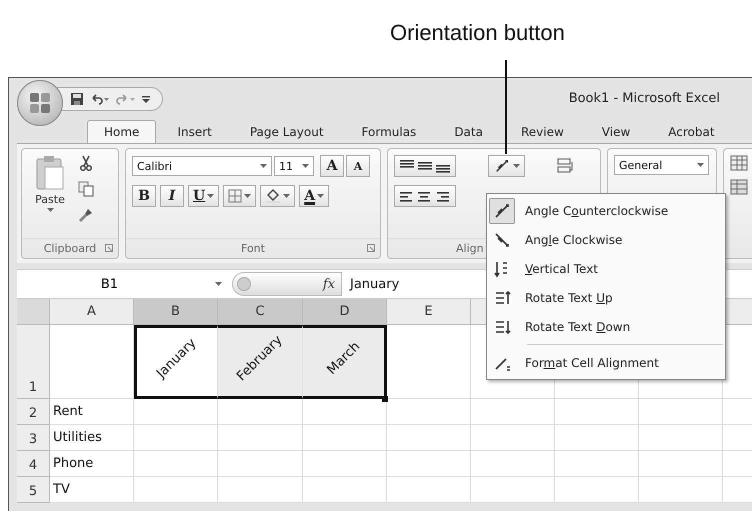 This screenshot has height=511, width=752. Describe the element at coordinates (50, 196) in the screenshot. I see `paste-button: Paste` at that location.